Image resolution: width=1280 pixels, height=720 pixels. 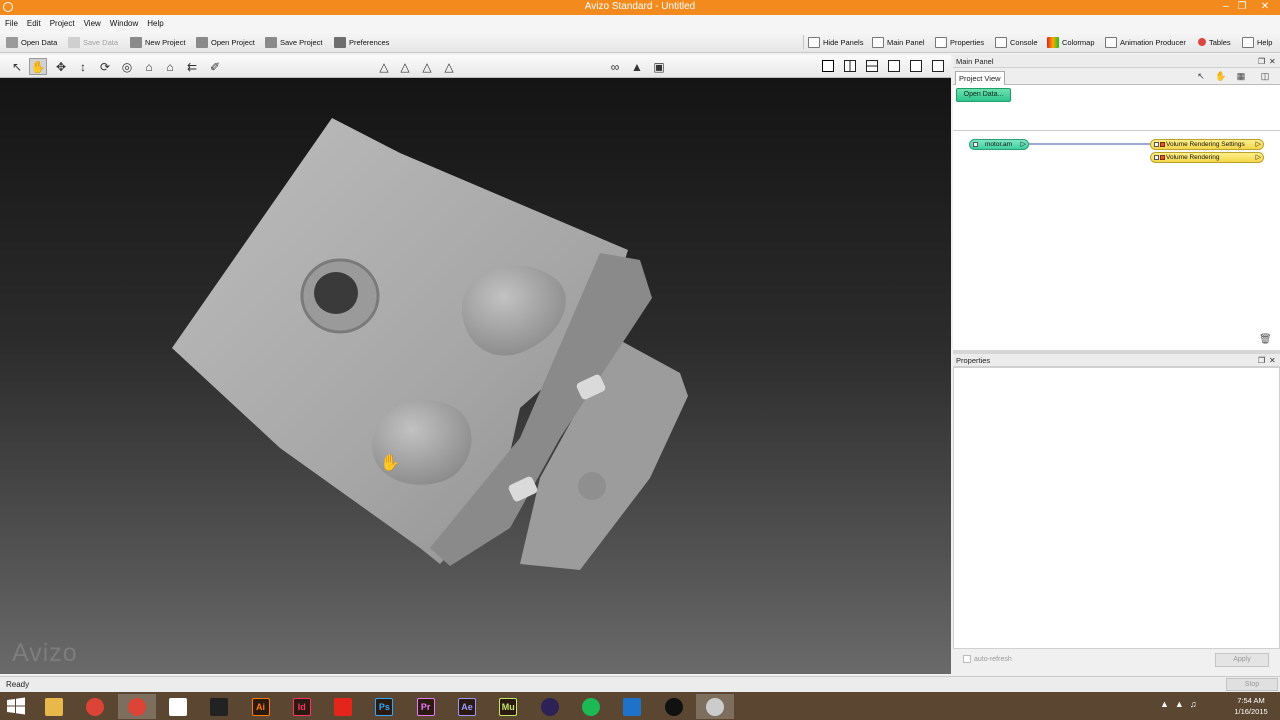 I want to click on taskbar-spotify, so click(x=591, y=706).